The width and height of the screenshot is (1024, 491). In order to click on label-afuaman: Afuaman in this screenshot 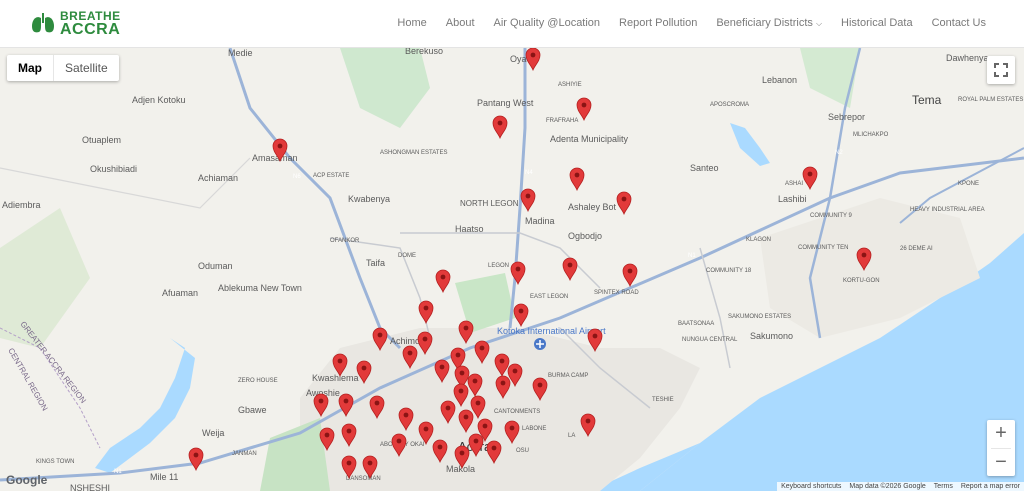, I will do `click(180, 293)`.